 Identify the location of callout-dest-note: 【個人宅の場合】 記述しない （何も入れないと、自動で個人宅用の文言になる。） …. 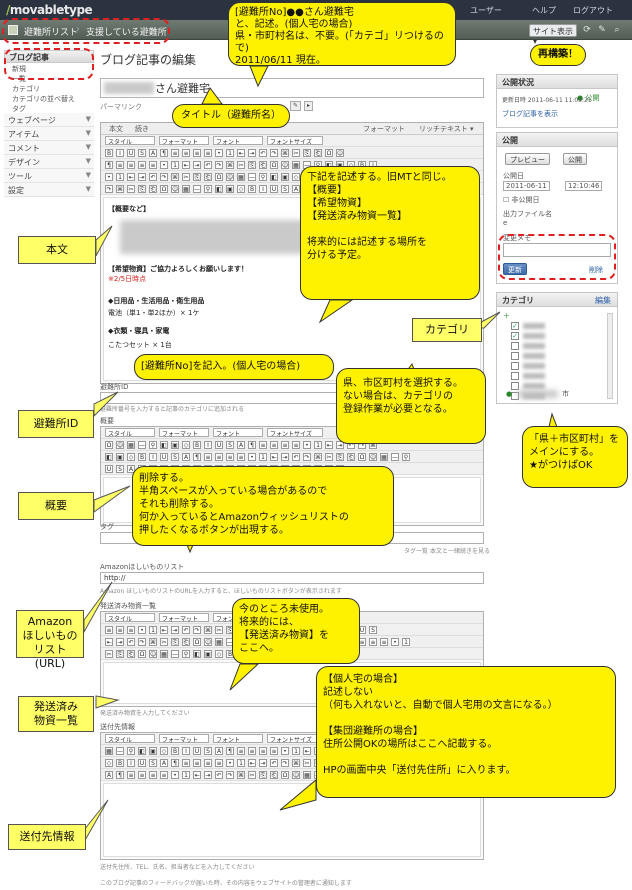
(466, 732).